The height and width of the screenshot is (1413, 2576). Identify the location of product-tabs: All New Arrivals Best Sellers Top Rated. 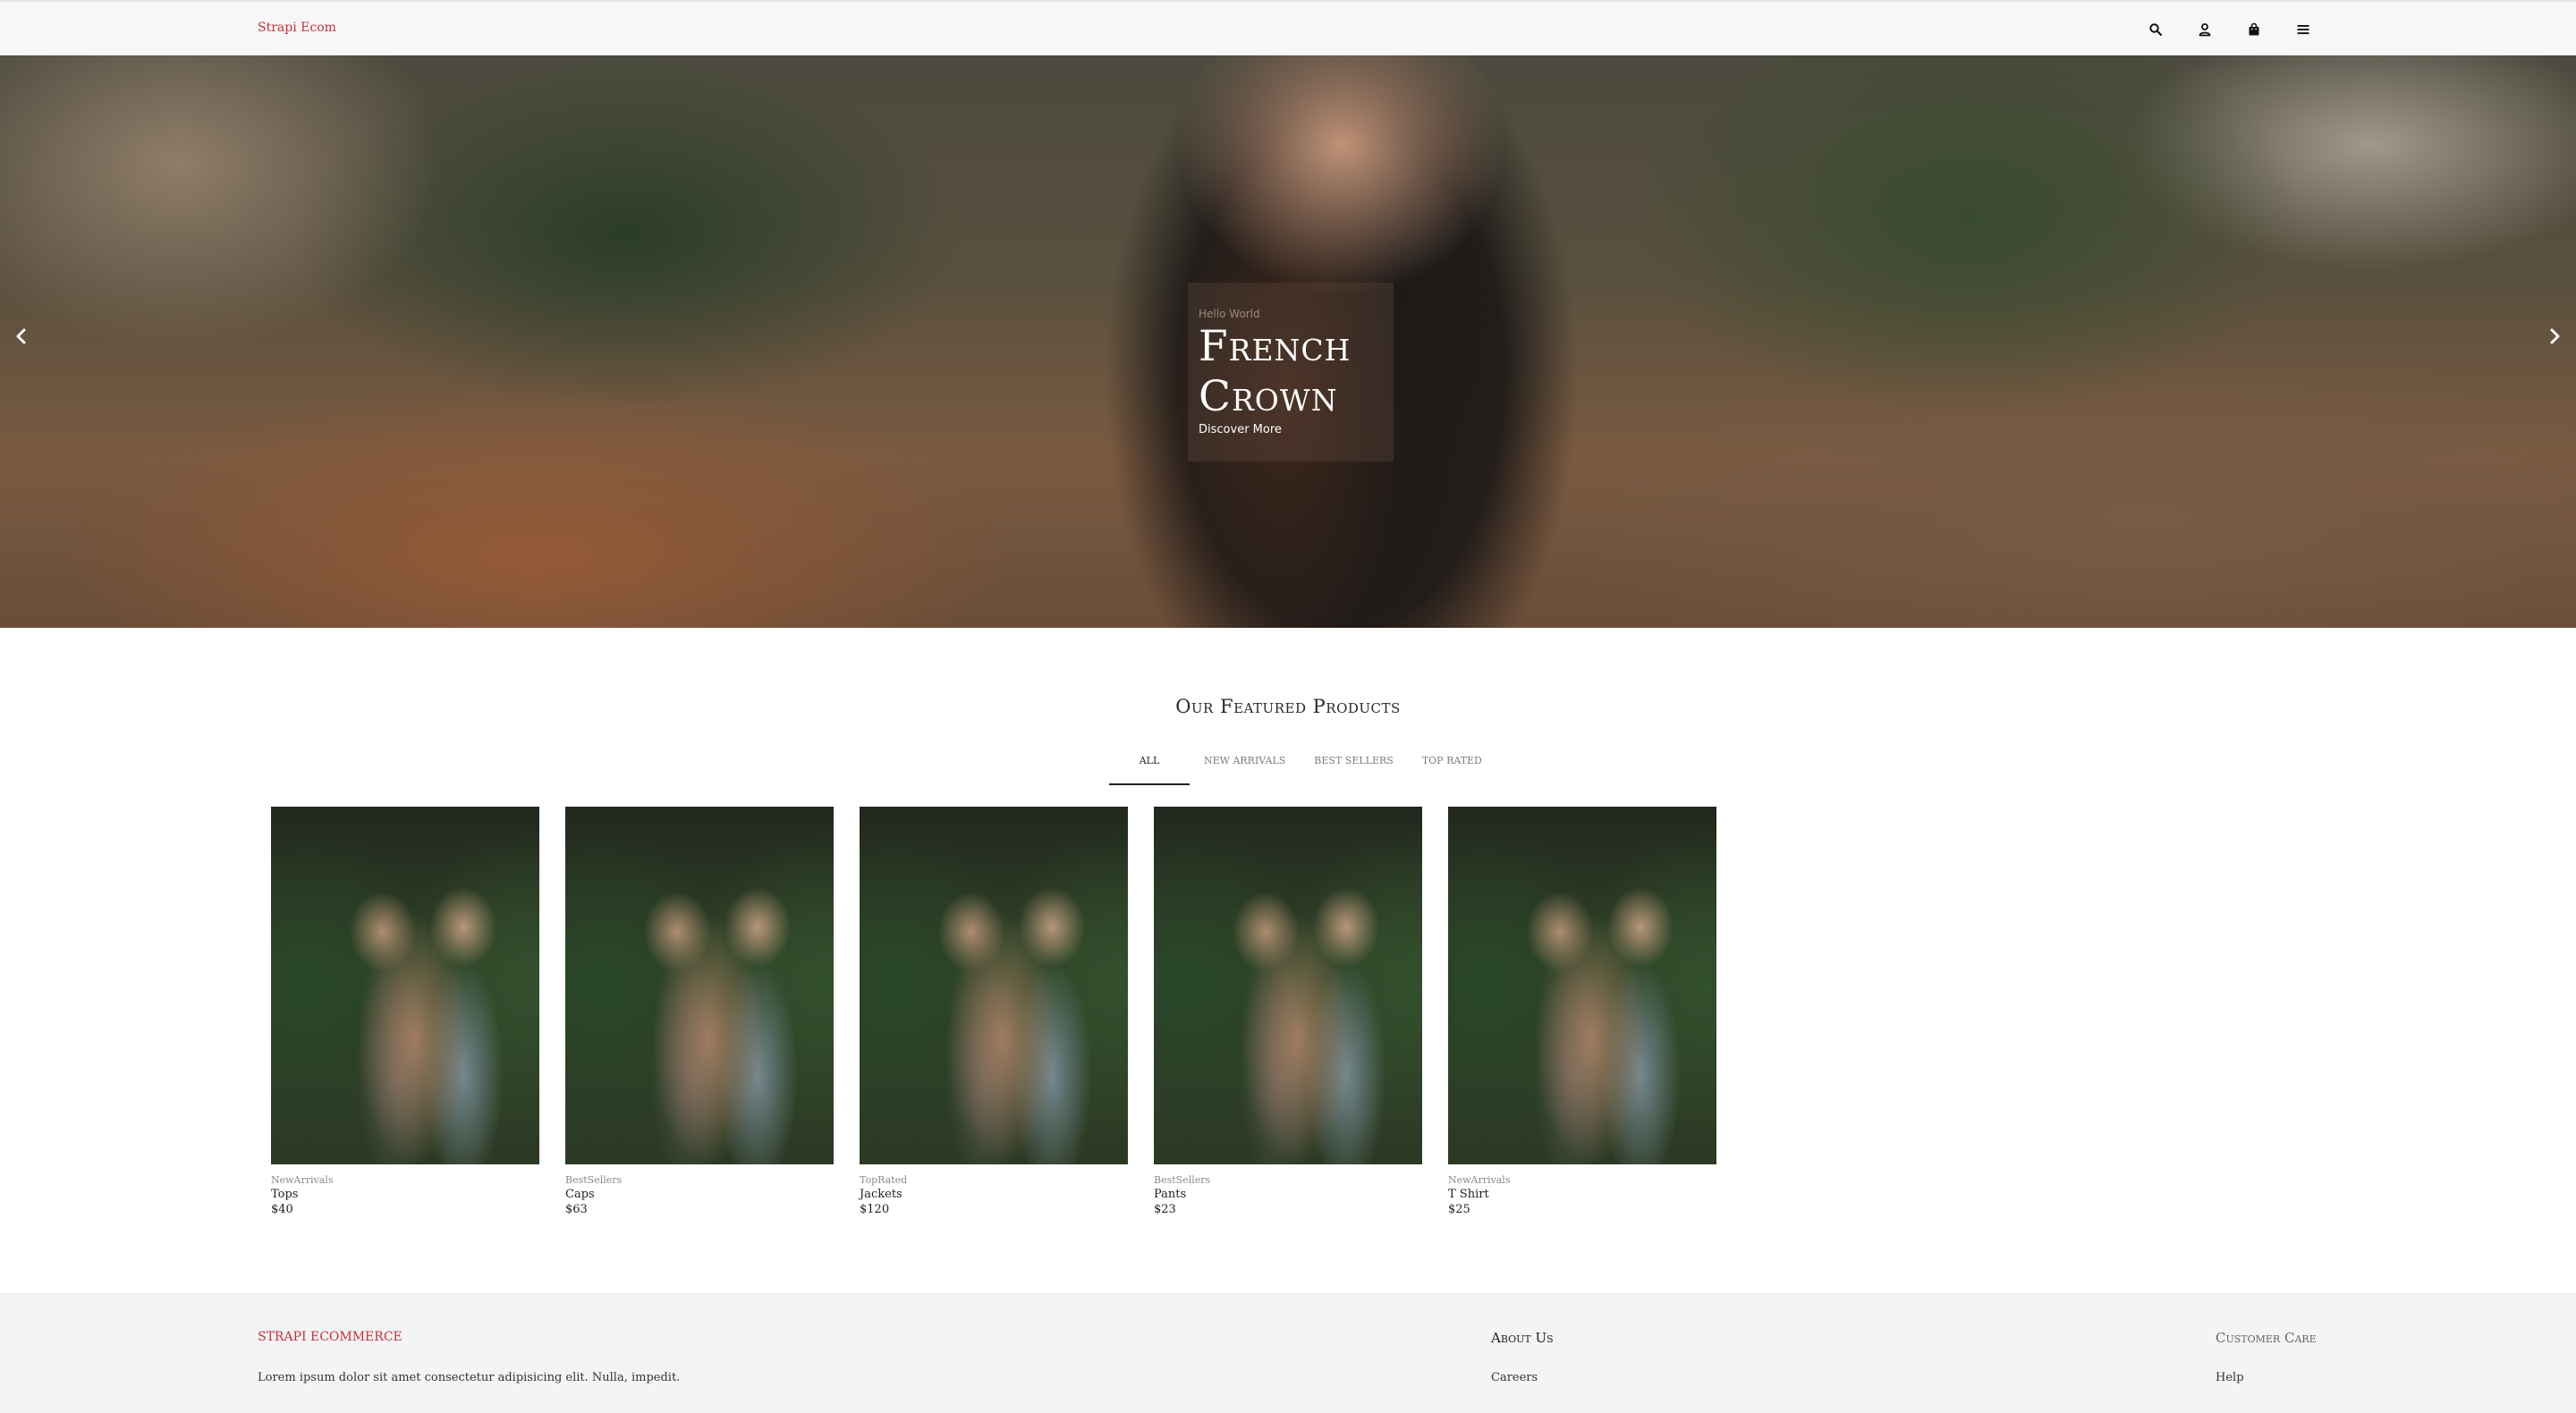
(1302, 768).